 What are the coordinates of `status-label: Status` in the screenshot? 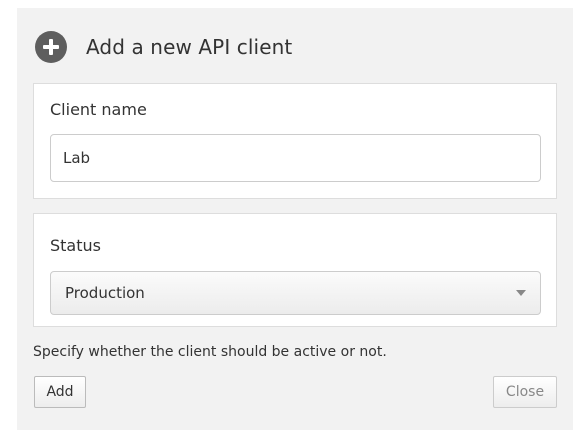 It's located at (75, 245).